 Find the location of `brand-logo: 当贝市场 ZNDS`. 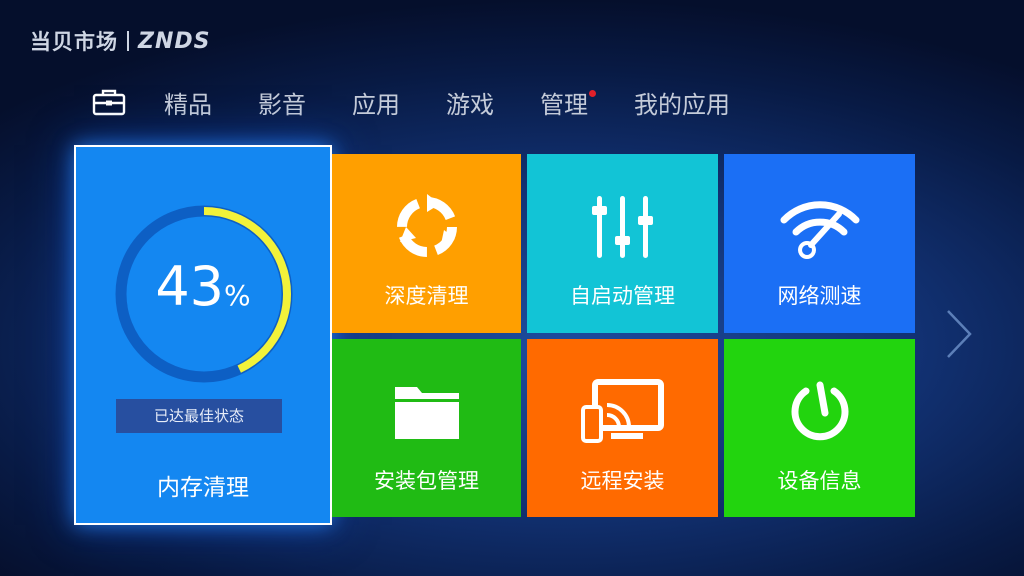

brand-logo: 当贝市场 ZNDS is located at coordinates (120, 41).